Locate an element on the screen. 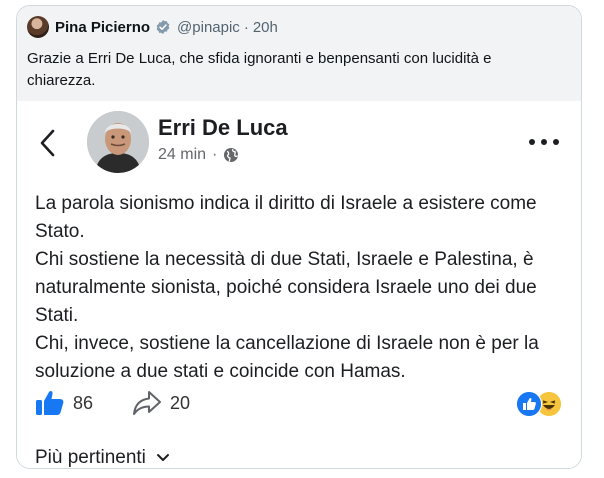 The image size is (604, 478). comment-sort-label: Più pertinenti is located at coordinates (90, 457).